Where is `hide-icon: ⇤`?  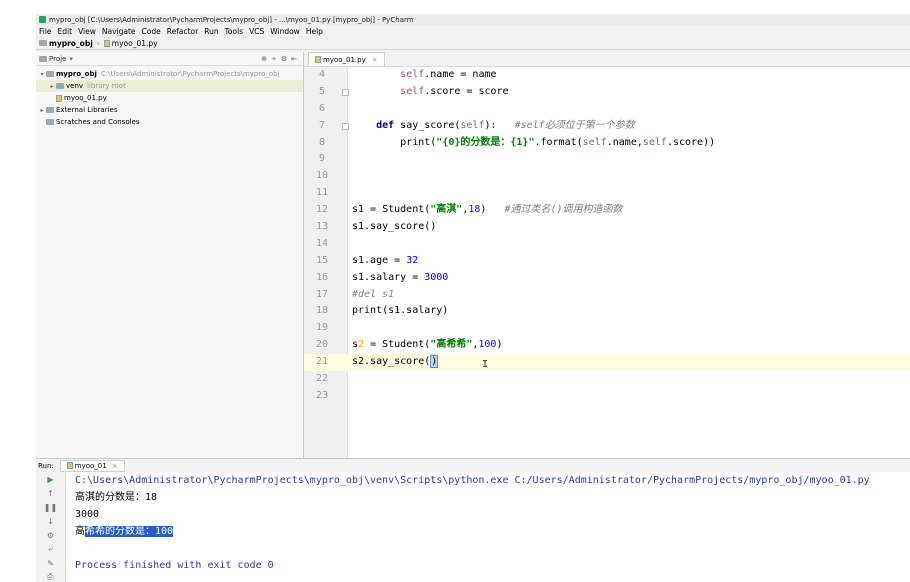 hide-icon: ⇤ is located at coordinates (294, 59).